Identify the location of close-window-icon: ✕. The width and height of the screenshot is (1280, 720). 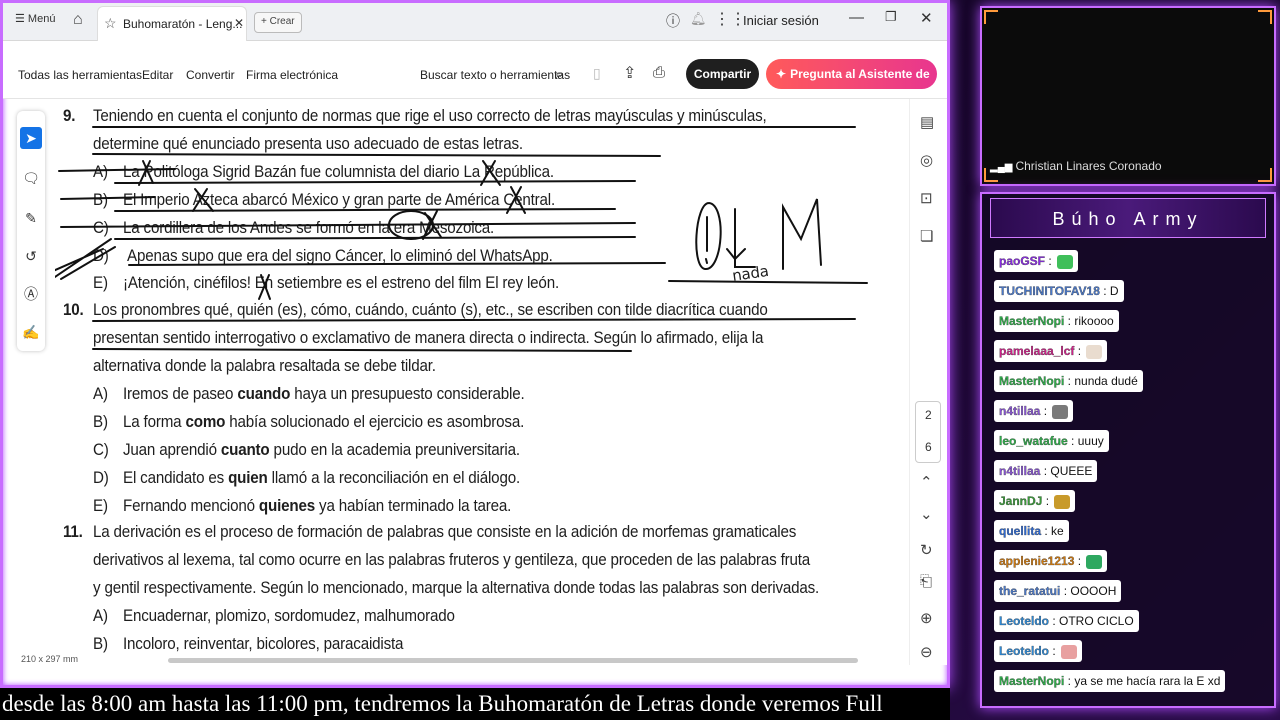
(926, 18).